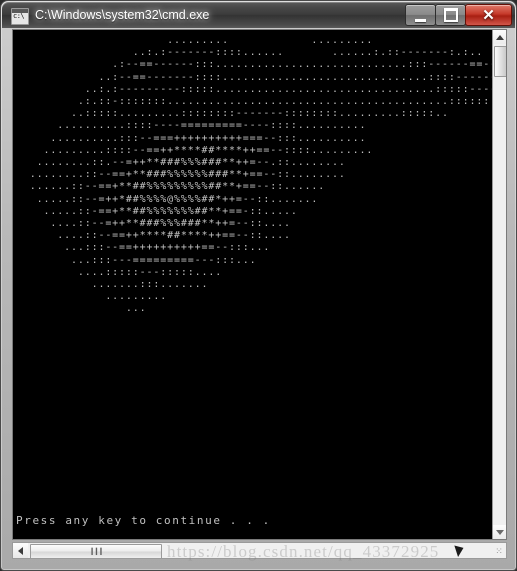 This screenshot has width=517, height=571. Describe the element at coordinates (499, 551) in the screenshot. I see `resize-grip: ⁙` at that location.